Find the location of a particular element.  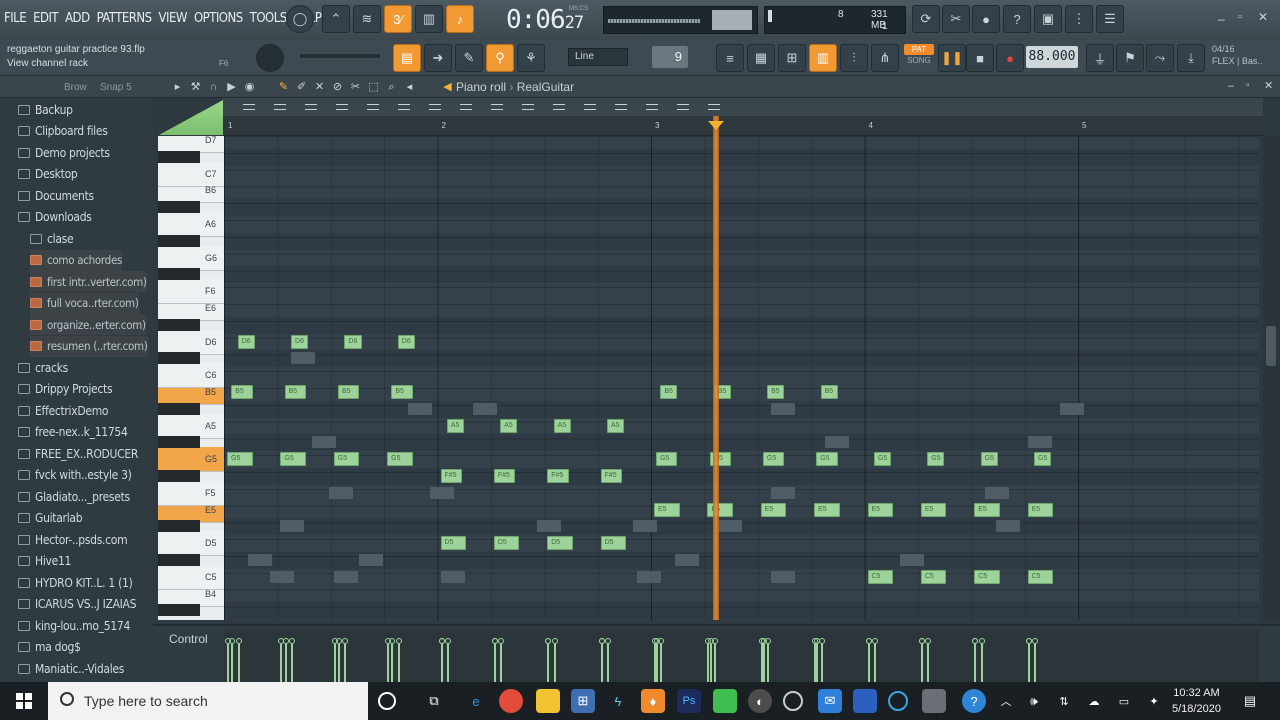

mixer-icon: ⋮ is located at coordinates (1079, 19).